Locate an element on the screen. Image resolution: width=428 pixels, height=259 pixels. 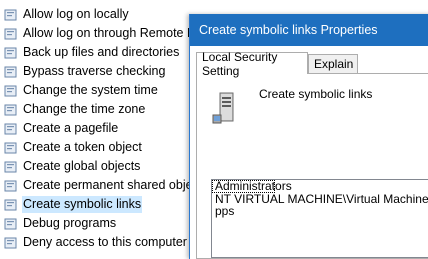
member-item: Administrators is located at coordinates (252, 186).